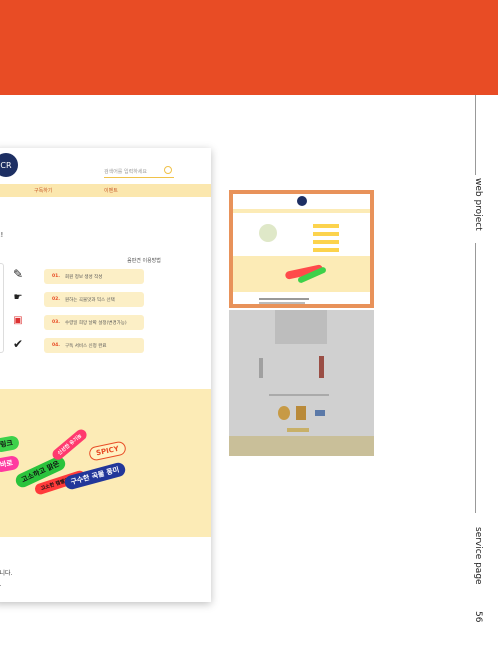 The image size is (498, 646). What do you see at coordinates (18, 297) in the screenshot?
I see `hand-icon: ☛` at bounding box center [18, 297].